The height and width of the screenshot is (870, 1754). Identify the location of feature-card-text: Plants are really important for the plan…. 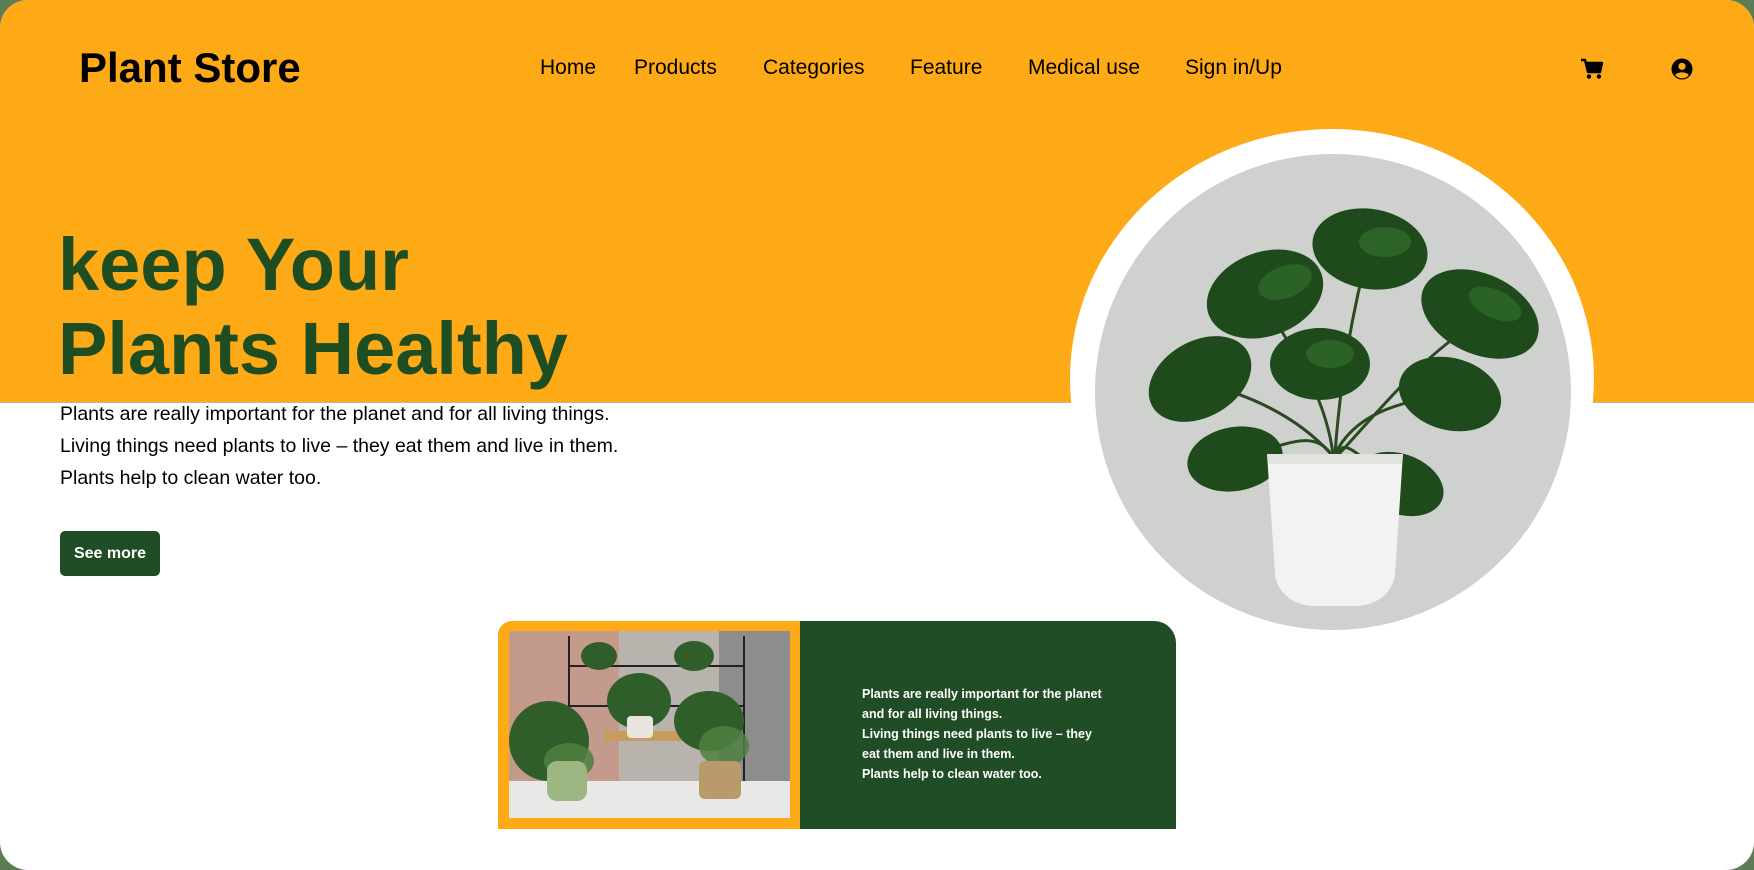
(992, 734).